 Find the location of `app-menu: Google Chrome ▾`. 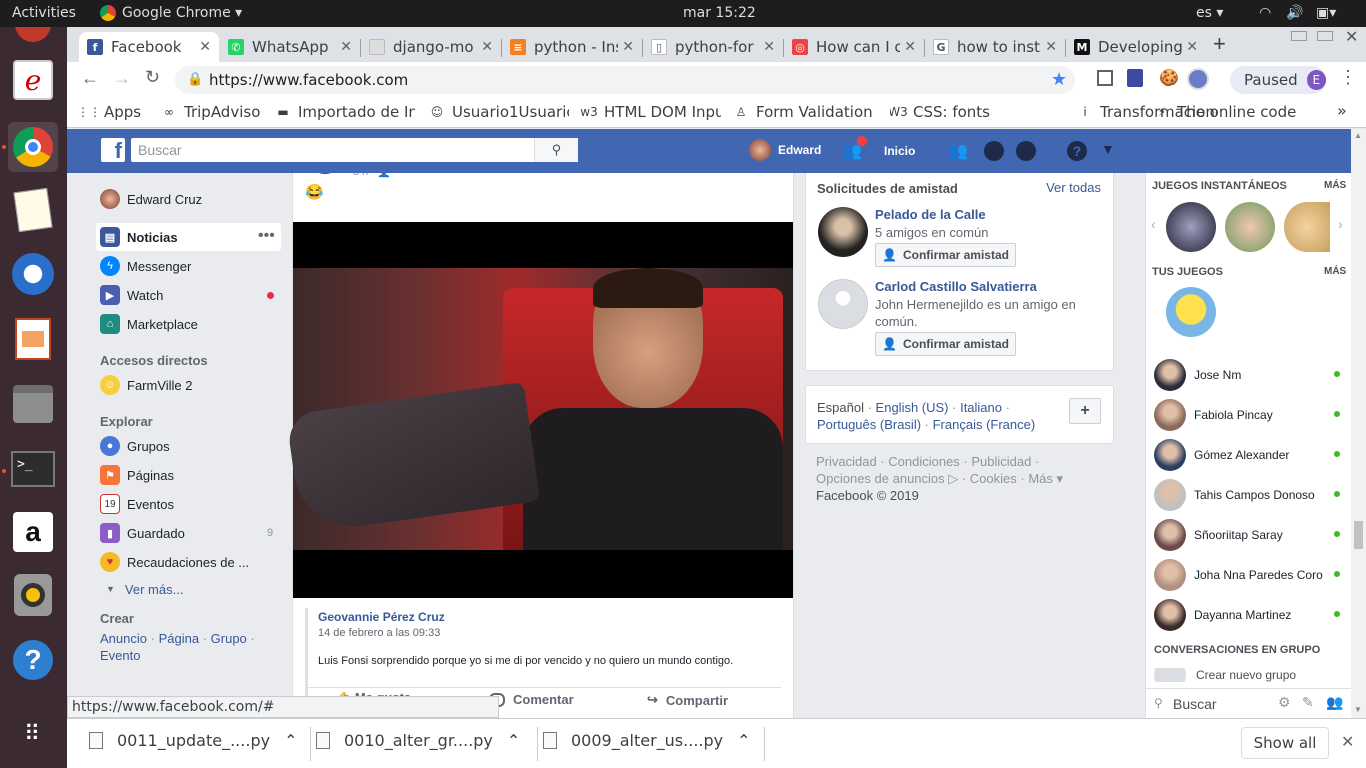

app-menu: Google Chrome ▾ is located at coordinates (171, 13).